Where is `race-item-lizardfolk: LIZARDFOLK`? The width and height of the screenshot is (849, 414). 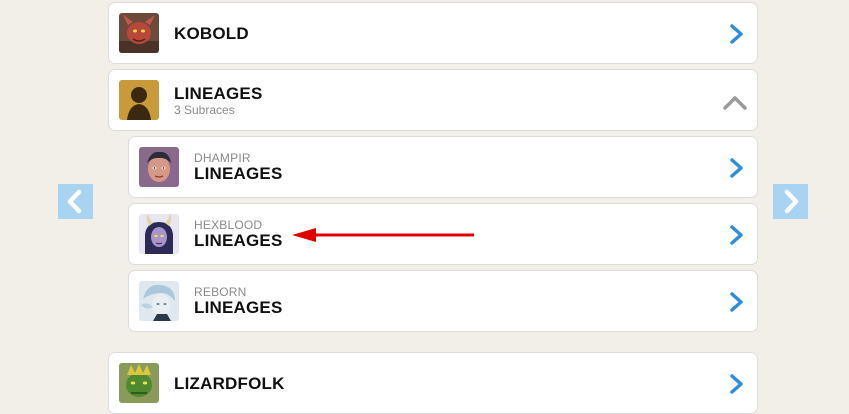
race-item-lizardfolk: LIZARDFOLK is located at coordinates (433, 383).